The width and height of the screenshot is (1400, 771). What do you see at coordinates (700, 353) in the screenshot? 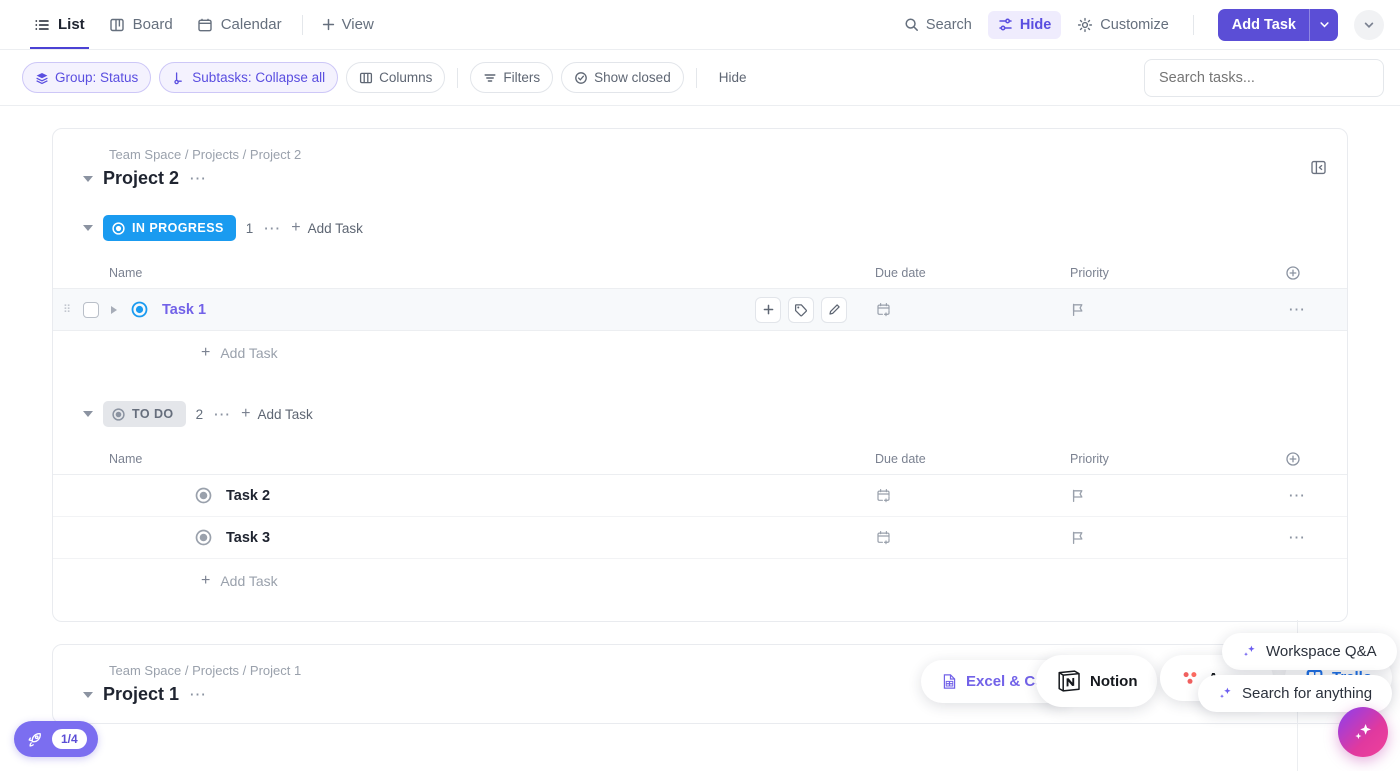
I see `add-task-row-in-progress: + Add Task` at bounding box center [700, 353].